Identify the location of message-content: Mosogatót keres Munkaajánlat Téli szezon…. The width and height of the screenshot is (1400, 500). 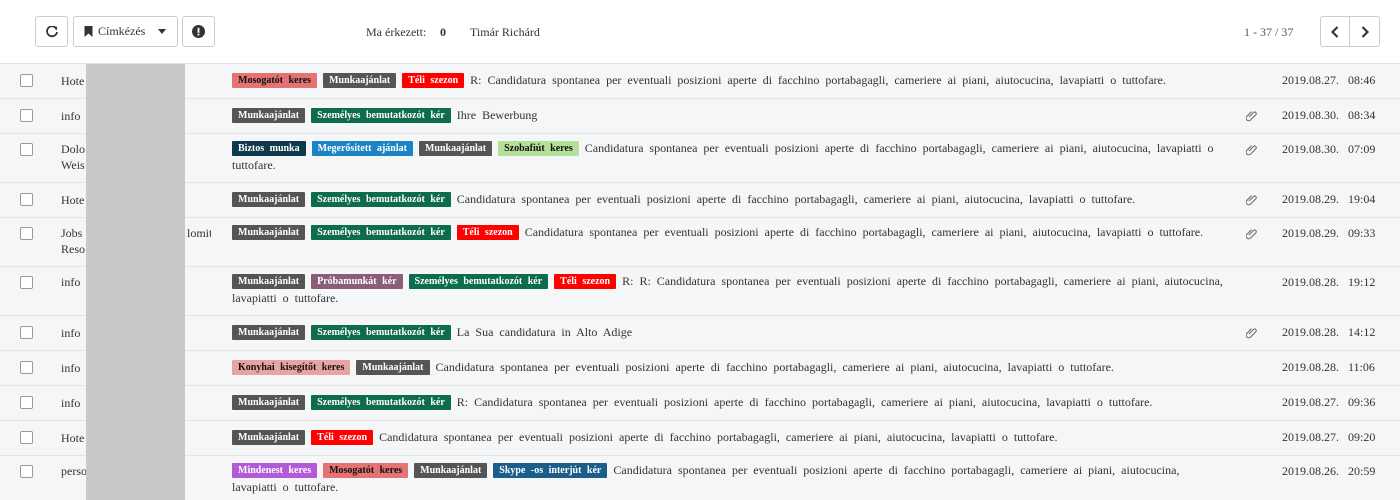
(729, 80).